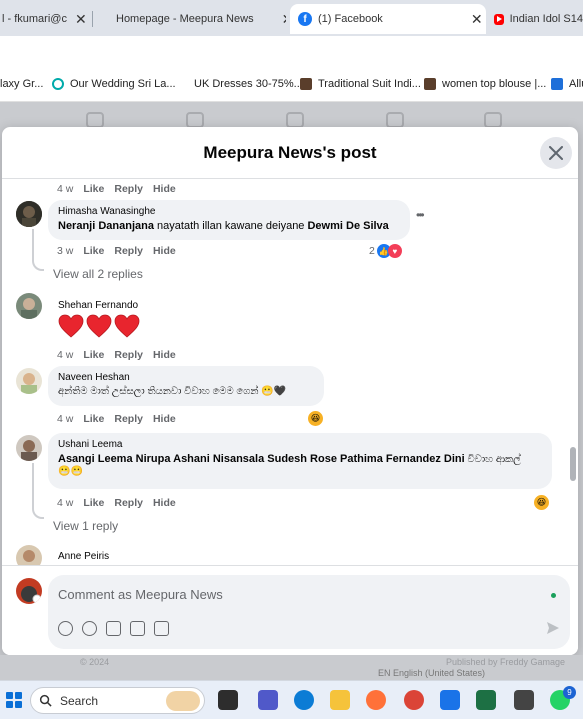 The image size is (583, 719). What do you see at coordinates (372, 251) in the screenshot?
I see `reaction-count: 2` at bounding box center [372, 251].